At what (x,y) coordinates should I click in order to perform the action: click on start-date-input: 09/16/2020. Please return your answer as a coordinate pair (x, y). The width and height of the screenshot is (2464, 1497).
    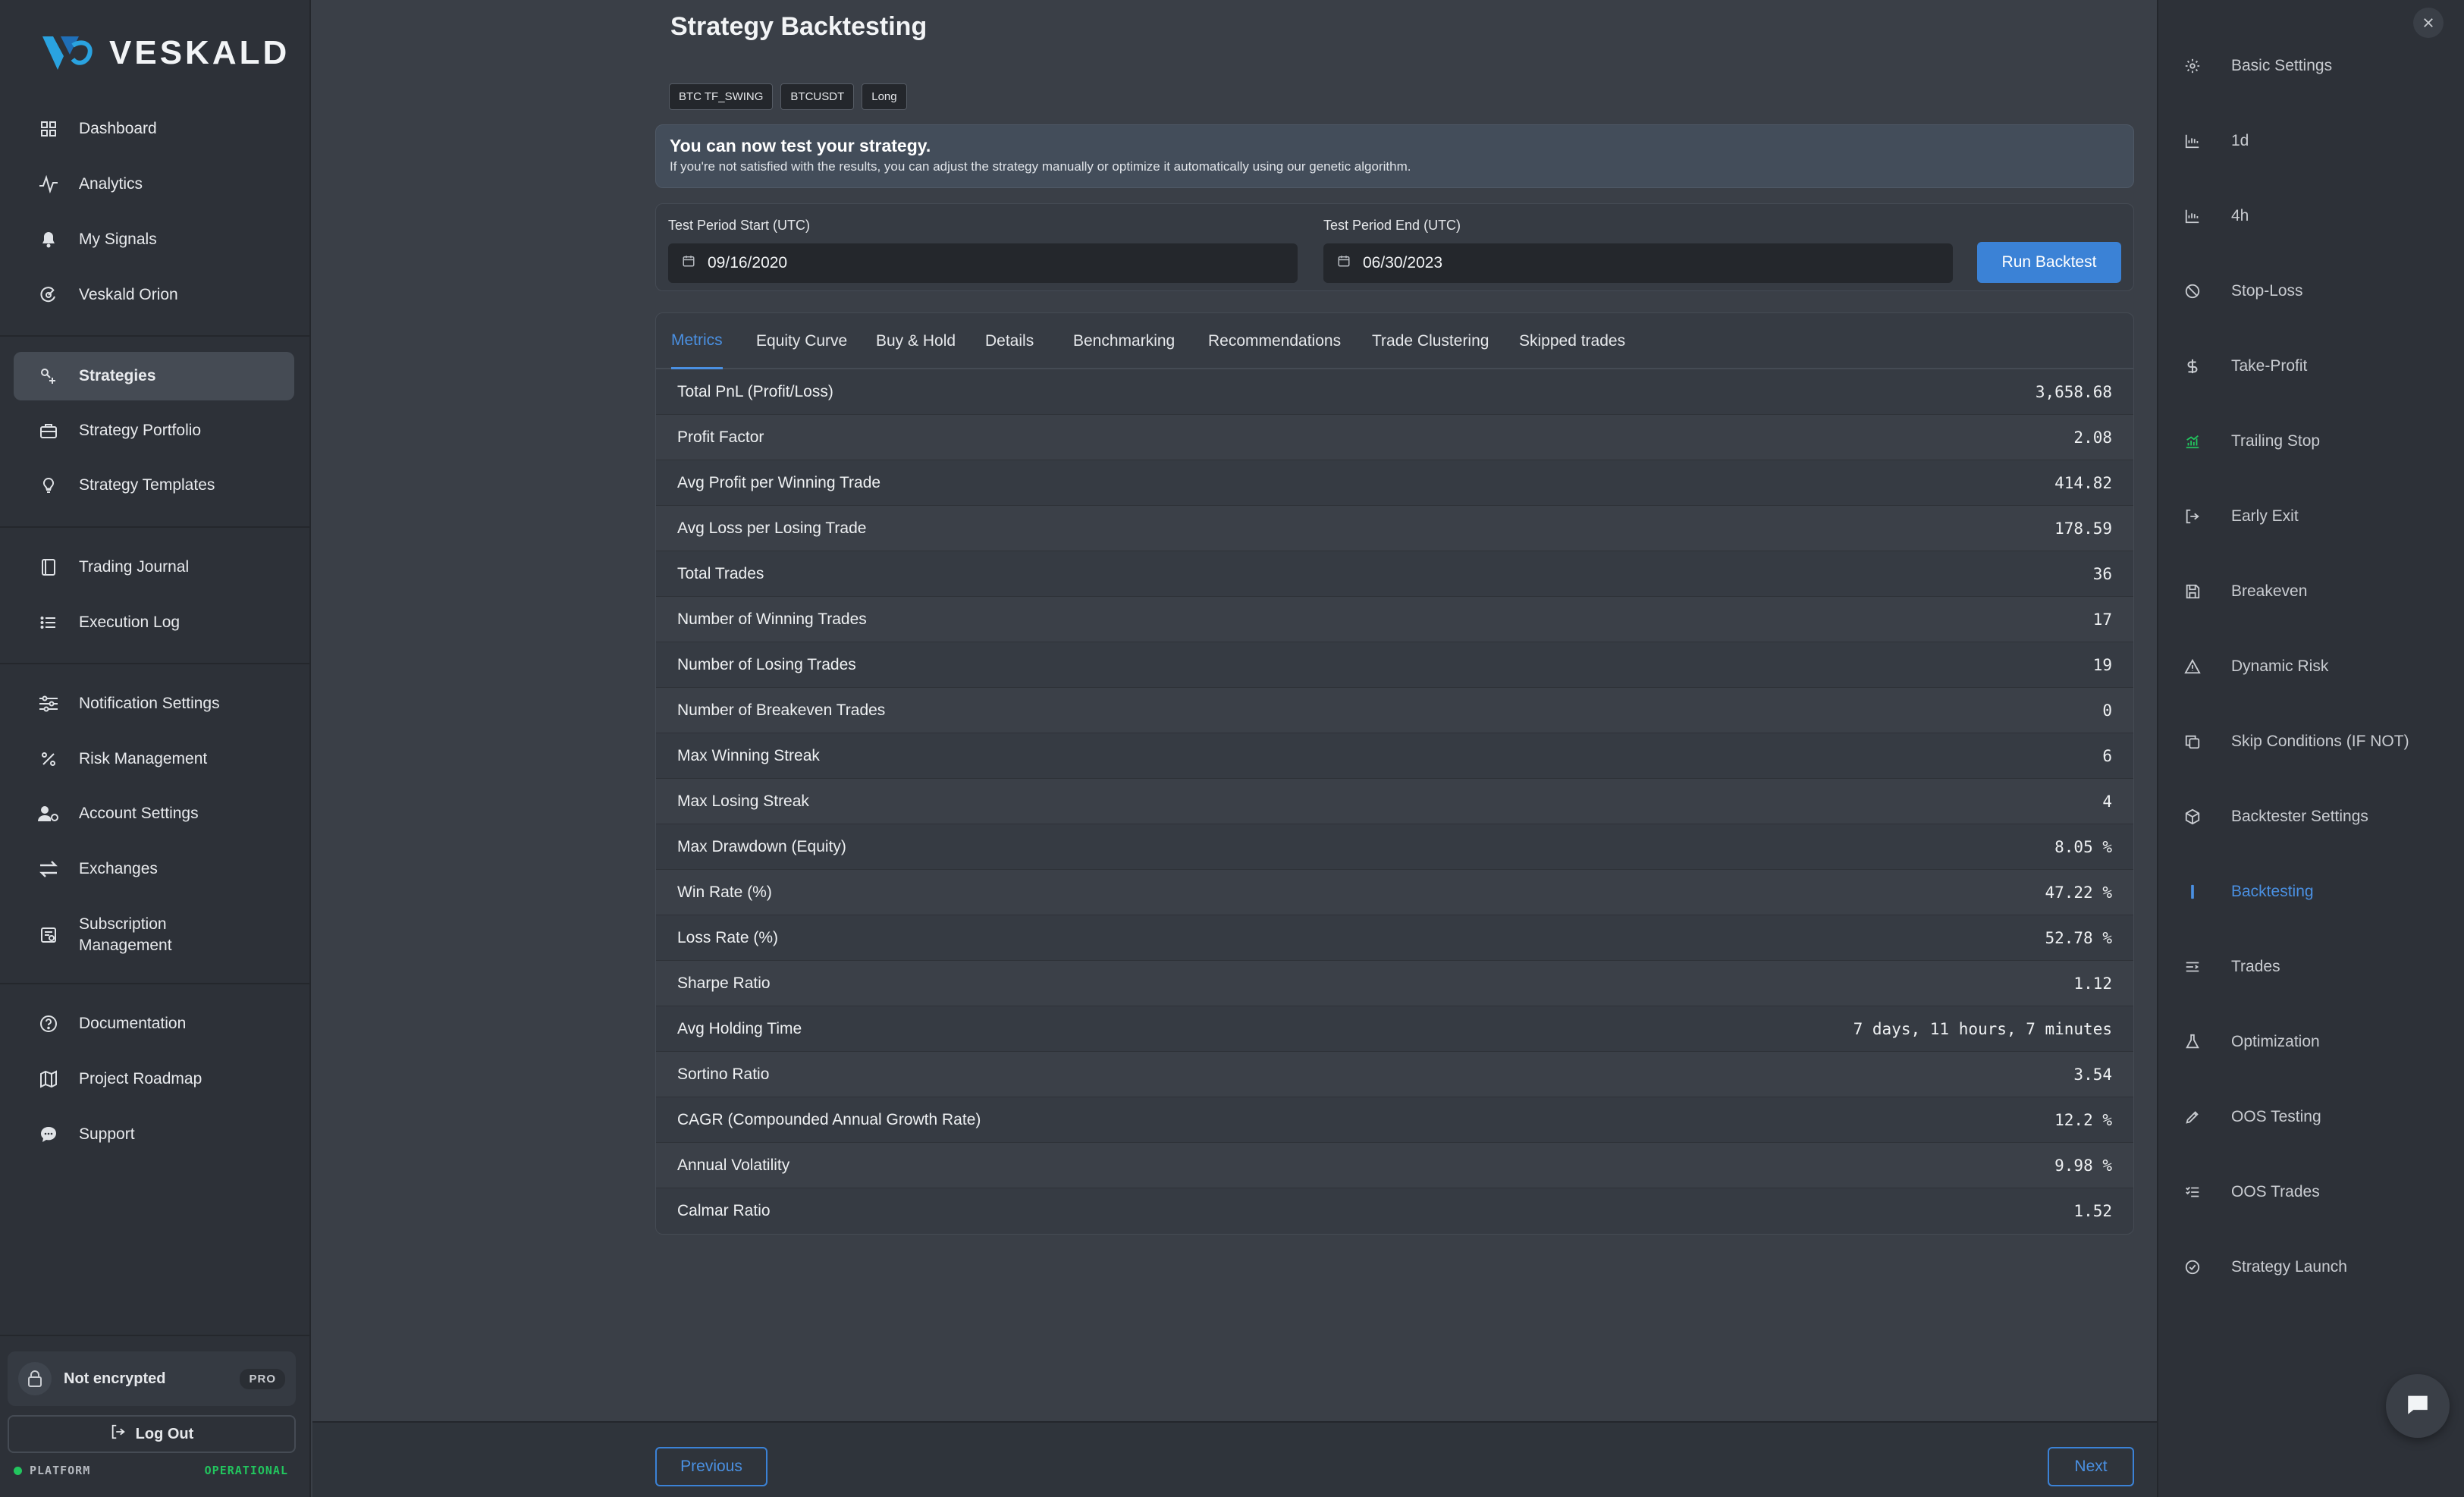
    Looking at the image, I should click on (983, 263).